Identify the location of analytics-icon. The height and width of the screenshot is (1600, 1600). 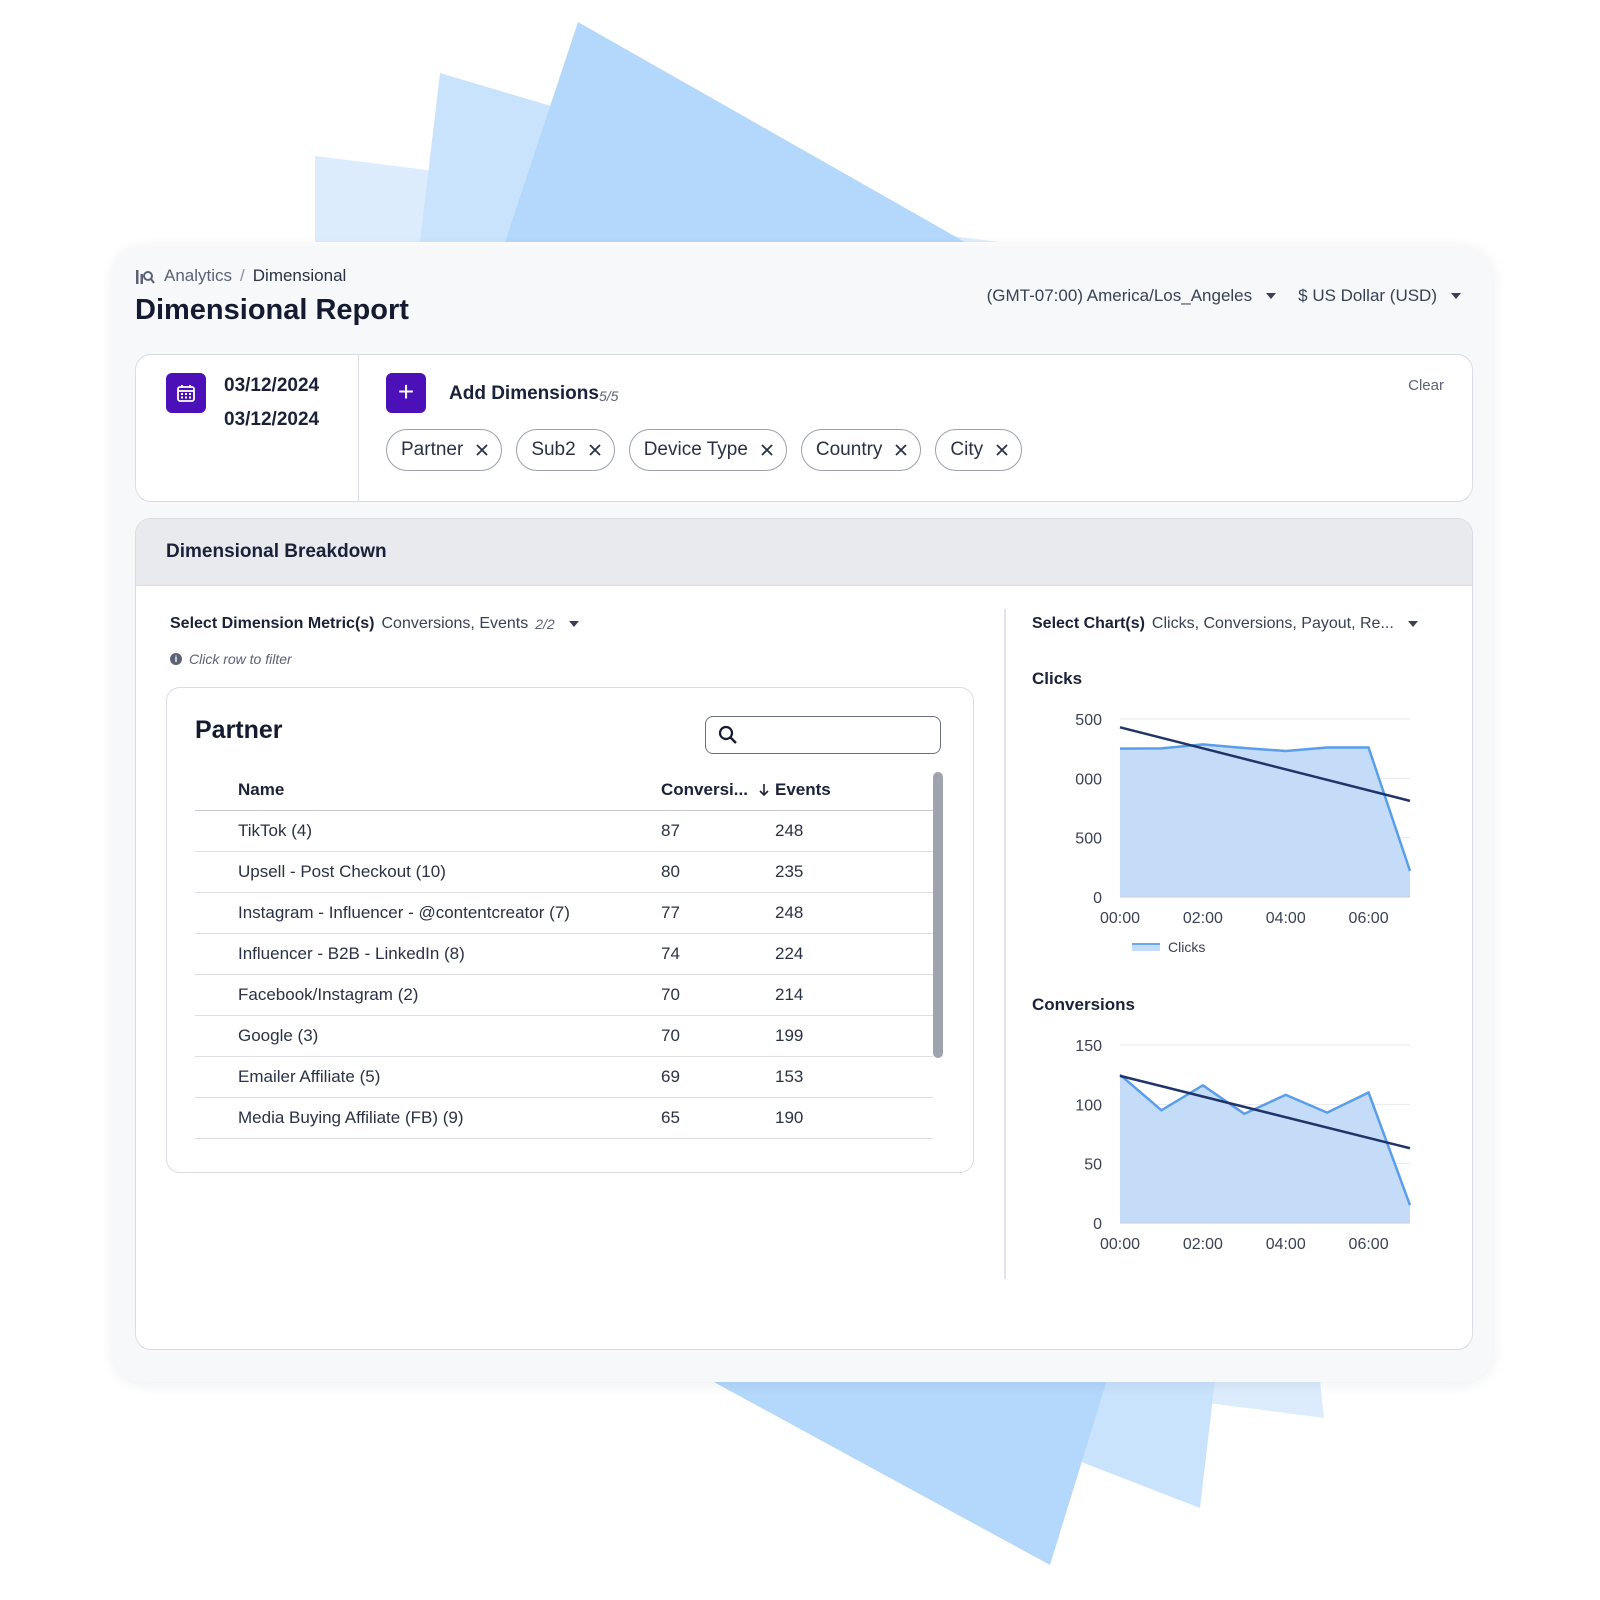
(145, 277).